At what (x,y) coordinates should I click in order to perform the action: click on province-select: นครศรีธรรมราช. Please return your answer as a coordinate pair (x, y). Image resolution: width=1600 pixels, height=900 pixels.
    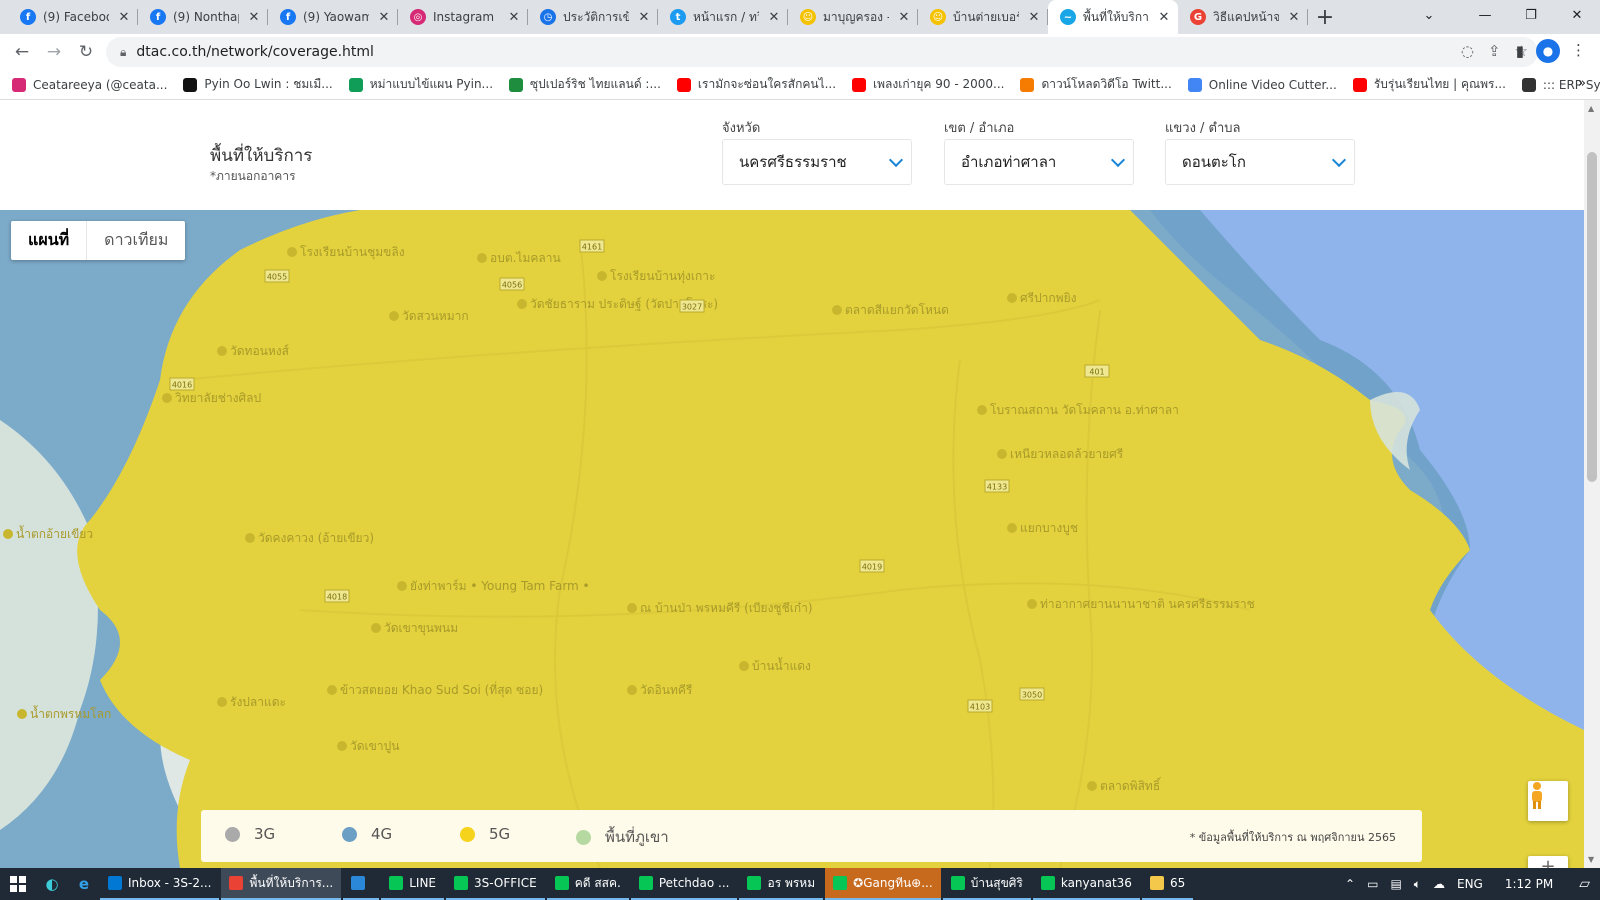
    Looking at the image, I should click on (817, 162).